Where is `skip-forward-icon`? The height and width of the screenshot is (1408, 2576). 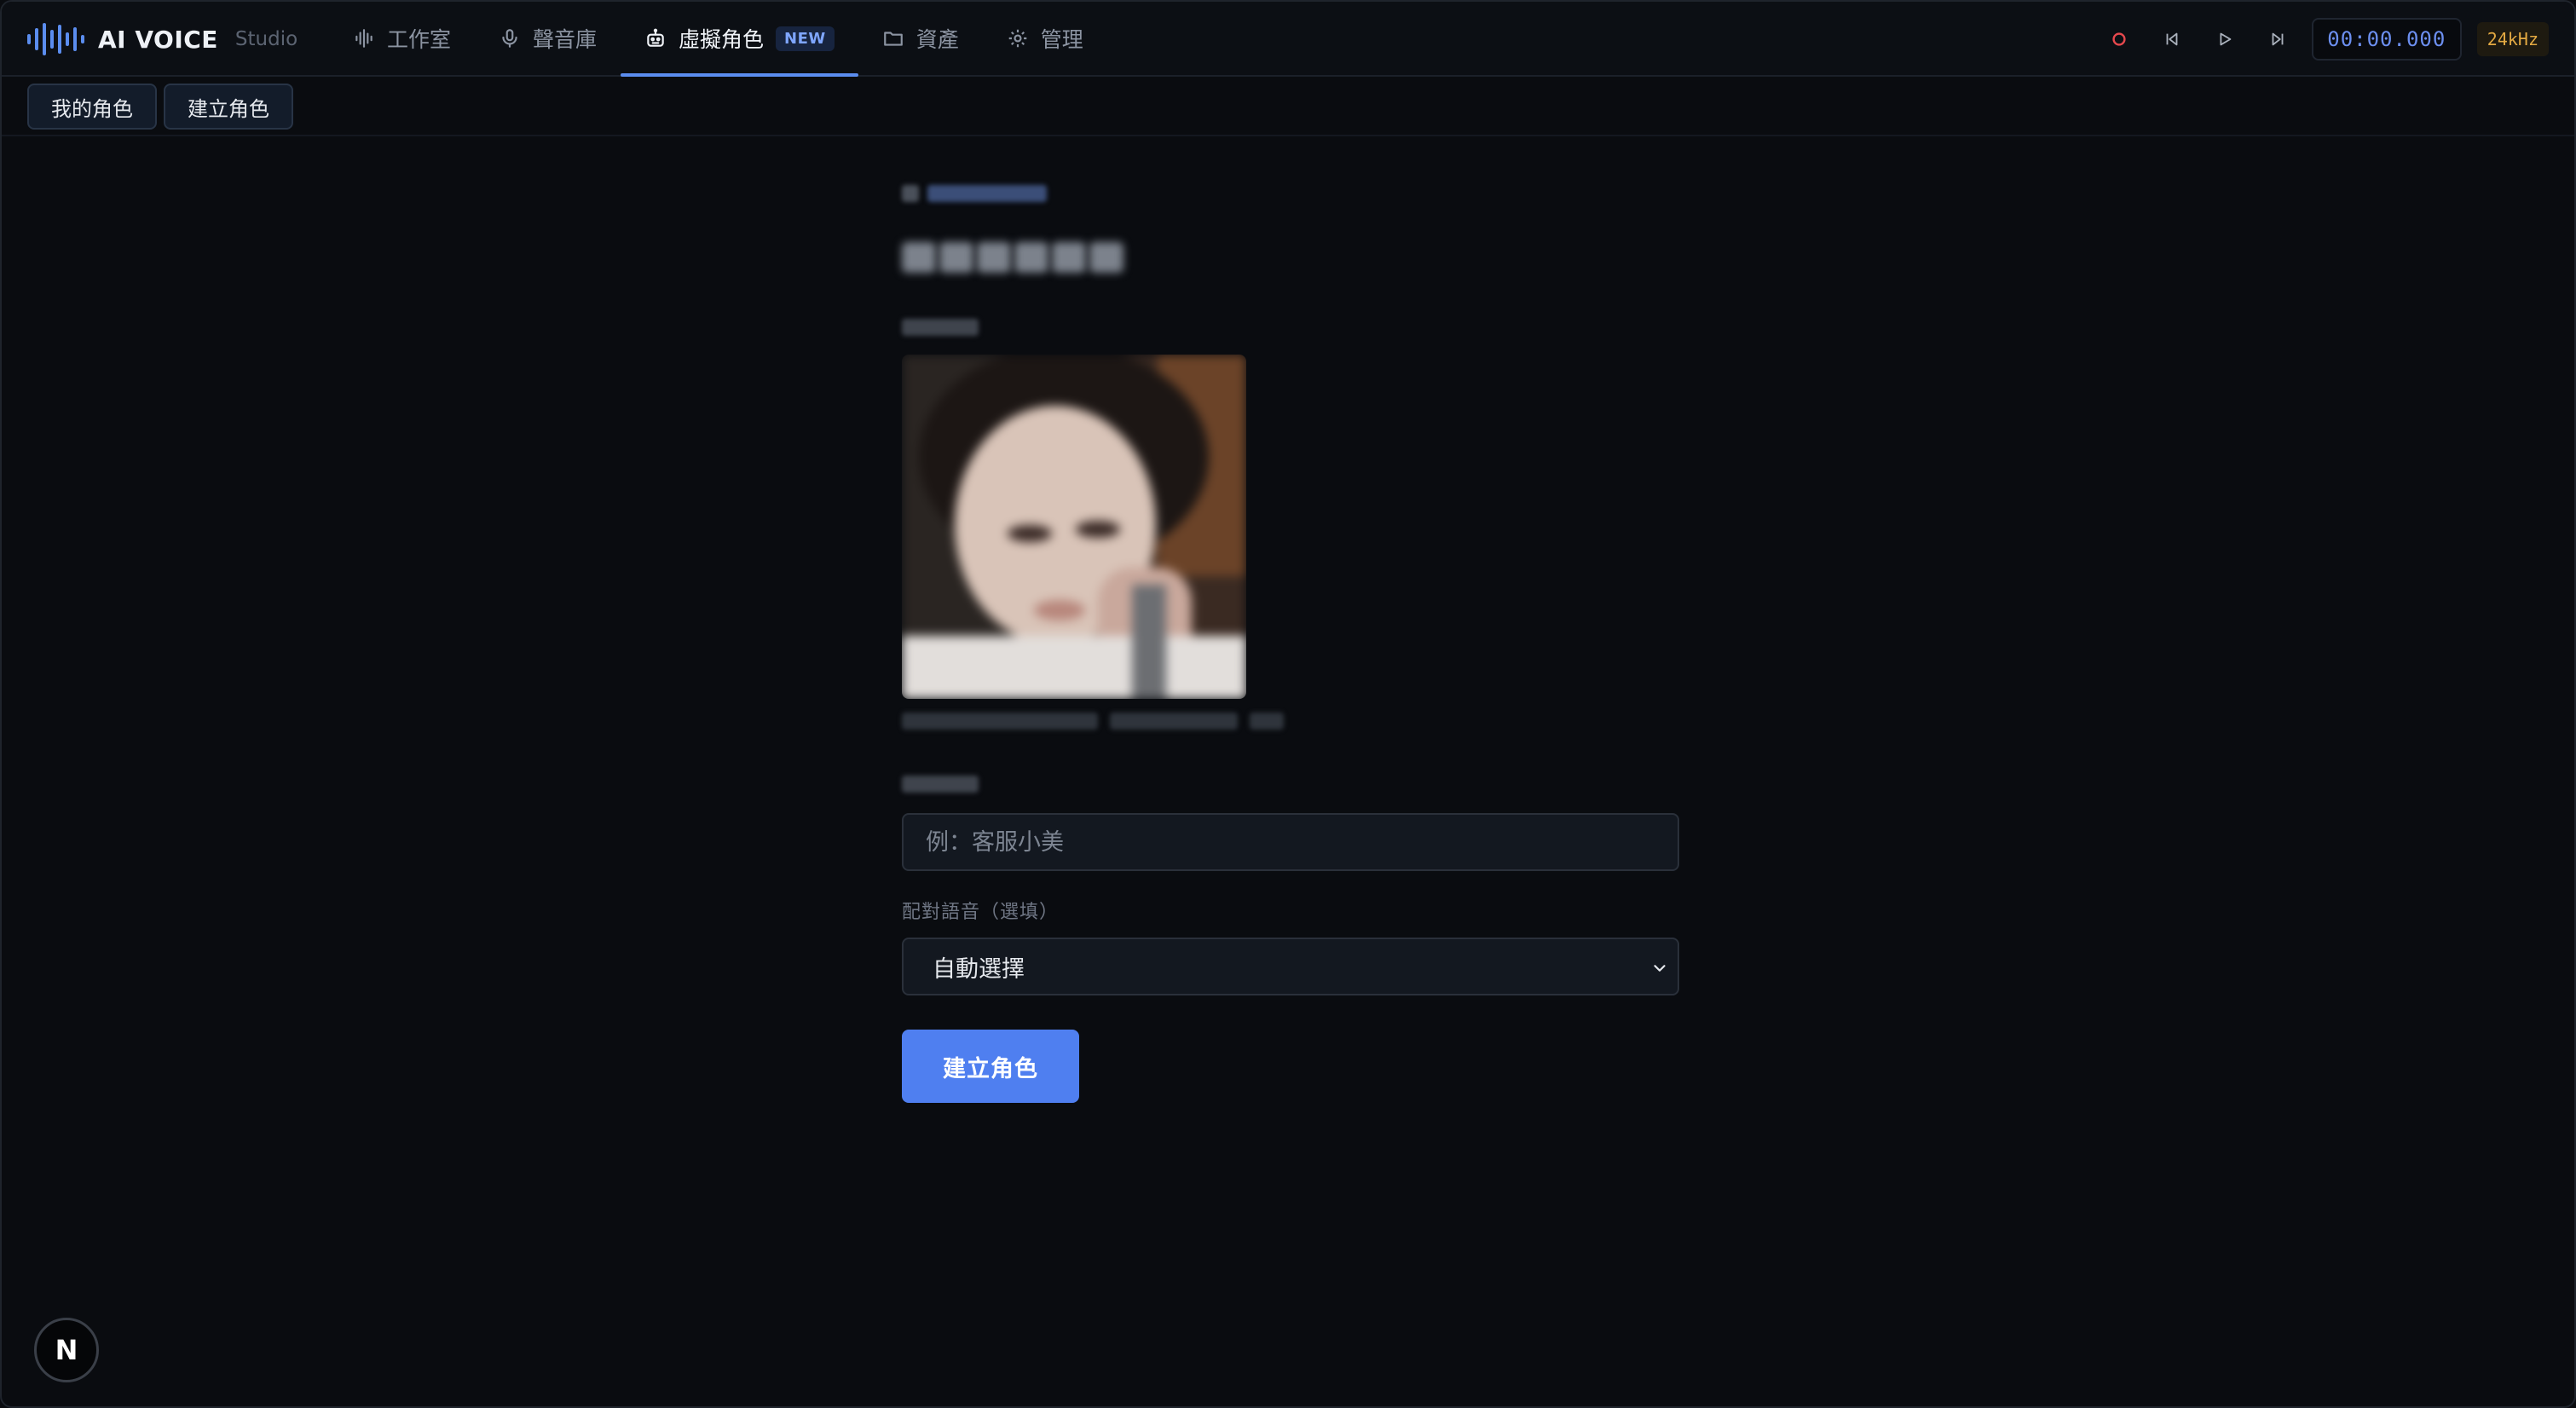 skip-forward-icon is located at coordinates (2278, 39).